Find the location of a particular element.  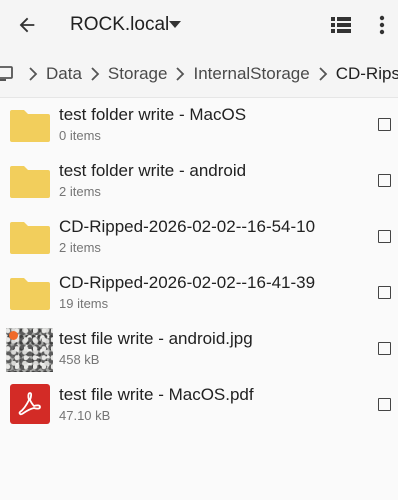

app-toolbar: ROCK.local is located at coordinates (199, 25).